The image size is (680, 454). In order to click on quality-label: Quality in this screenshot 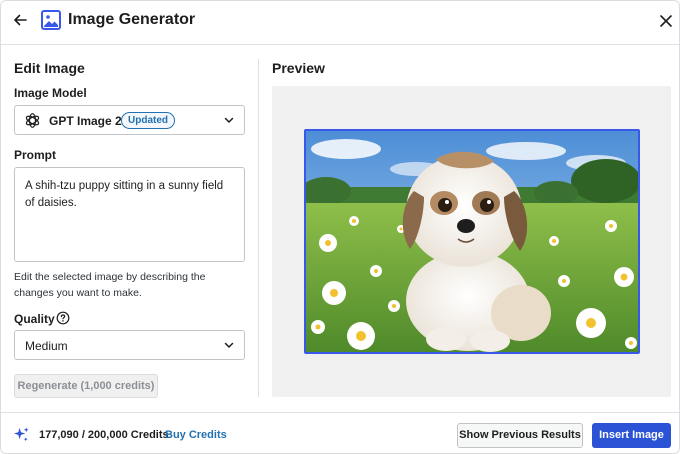, I will do `click(34, 319)`.